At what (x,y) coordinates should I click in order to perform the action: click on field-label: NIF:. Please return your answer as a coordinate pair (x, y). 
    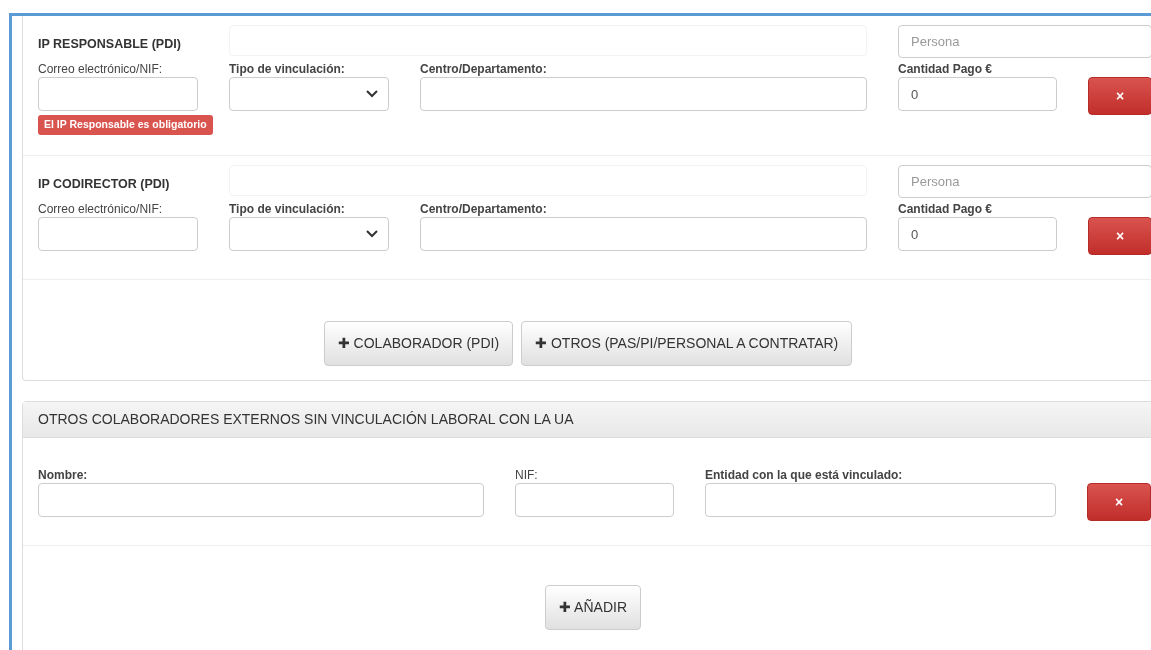
    Looking at the image, I should click on (527, 475).